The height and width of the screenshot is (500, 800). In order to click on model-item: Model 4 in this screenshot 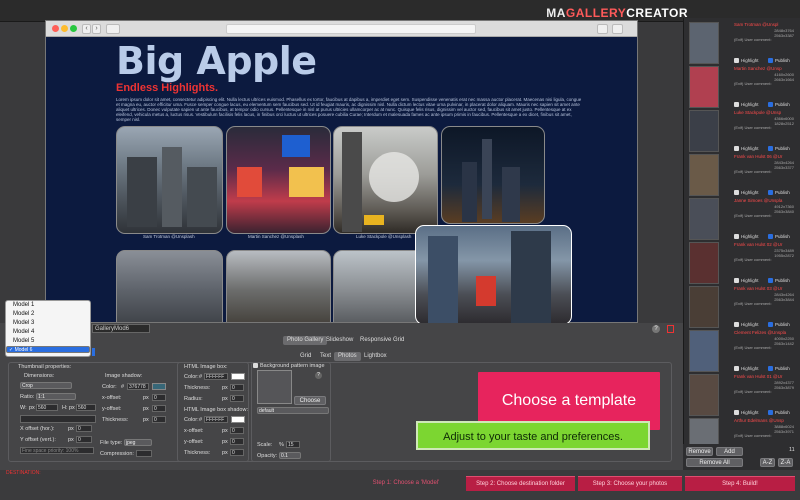, I will do `click(48, 332)`.